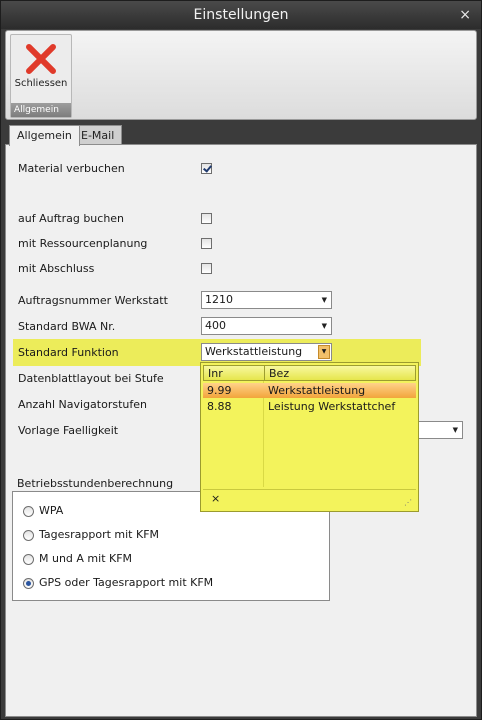  Describe the element at coordinates (309, 499) in the screenshot. I see `popup-footer: × ⋰` at that location.